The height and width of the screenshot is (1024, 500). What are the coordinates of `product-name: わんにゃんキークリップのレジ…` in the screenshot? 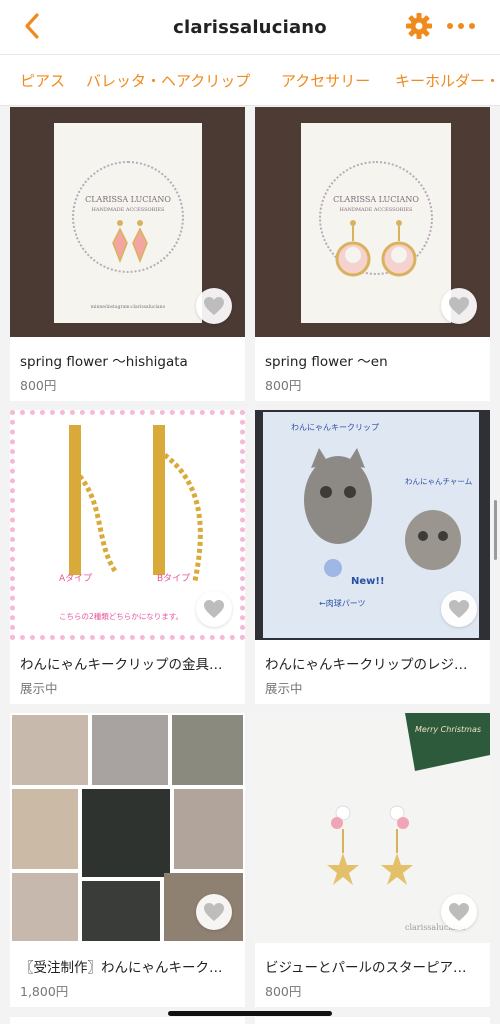 It's located at (372, 663).